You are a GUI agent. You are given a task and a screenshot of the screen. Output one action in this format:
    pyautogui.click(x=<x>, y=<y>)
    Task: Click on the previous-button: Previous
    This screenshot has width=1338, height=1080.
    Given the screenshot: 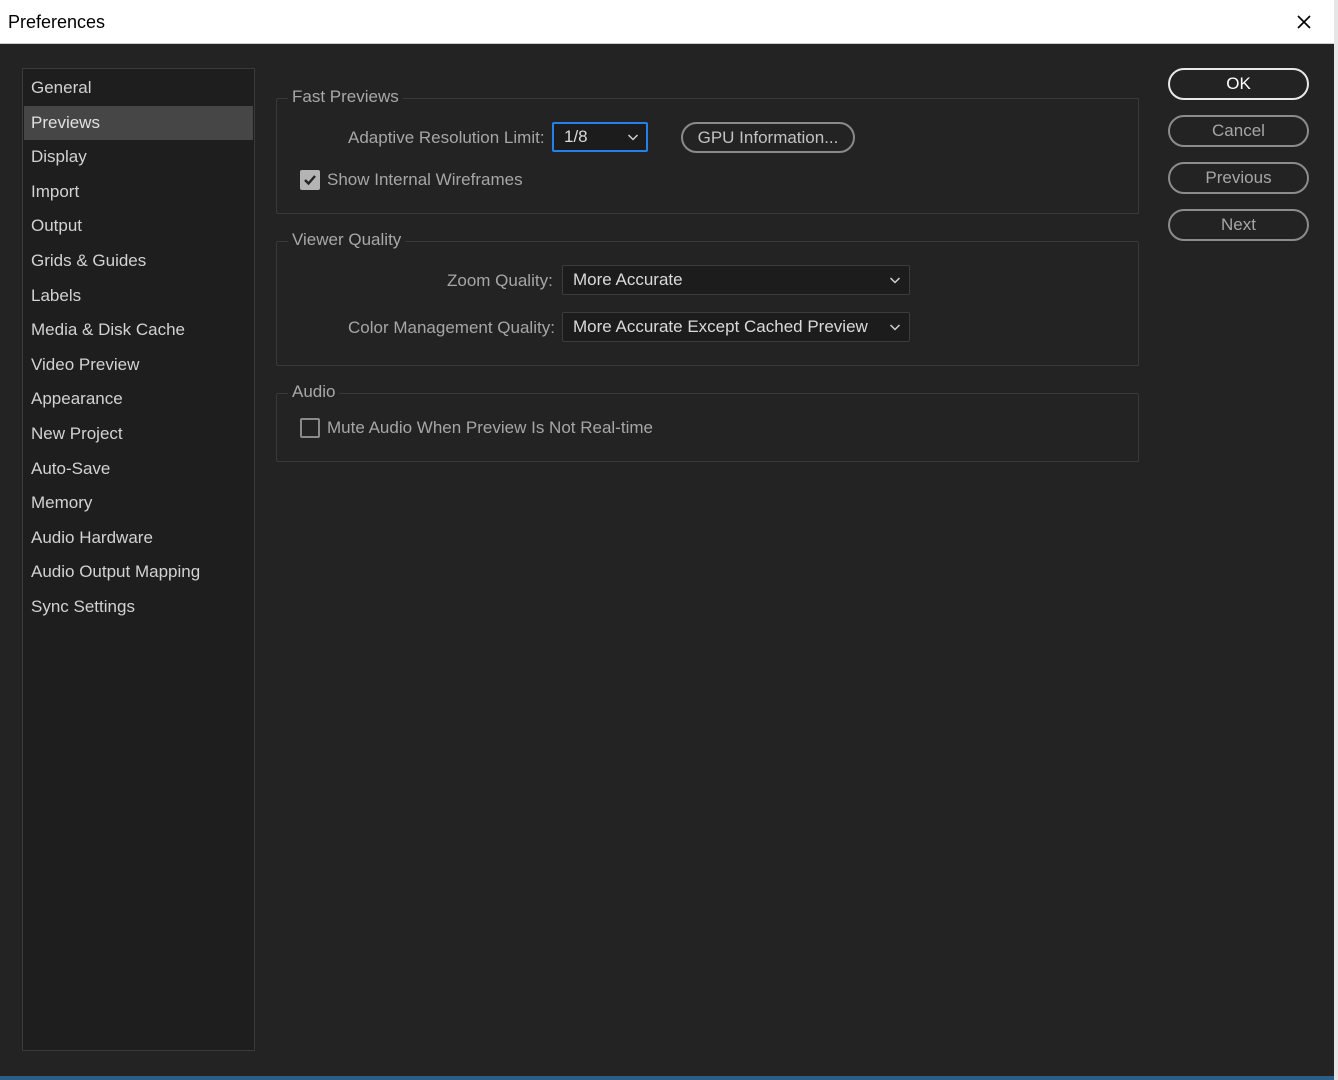 What is the action you would take?
    pyautogui.click(x=1238, y=178)
    